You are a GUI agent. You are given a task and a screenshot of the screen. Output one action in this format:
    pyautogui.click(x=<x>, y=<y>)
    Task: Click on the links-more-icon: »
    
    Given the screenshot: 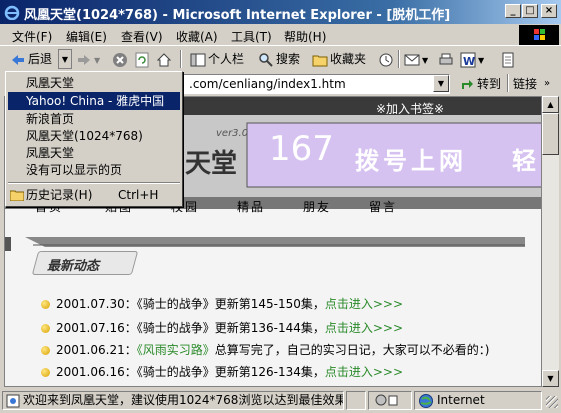 What is the action you would take?
    pyautogui.click(x=547, y=84)
    